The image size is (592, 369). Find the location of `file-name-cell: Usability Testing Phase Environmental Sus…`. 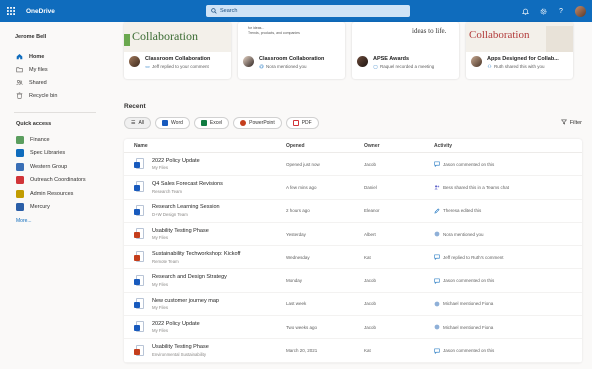

file-name-cell: Usability Testing Phase Environmental Sus… is located at coordinates (205, 350).